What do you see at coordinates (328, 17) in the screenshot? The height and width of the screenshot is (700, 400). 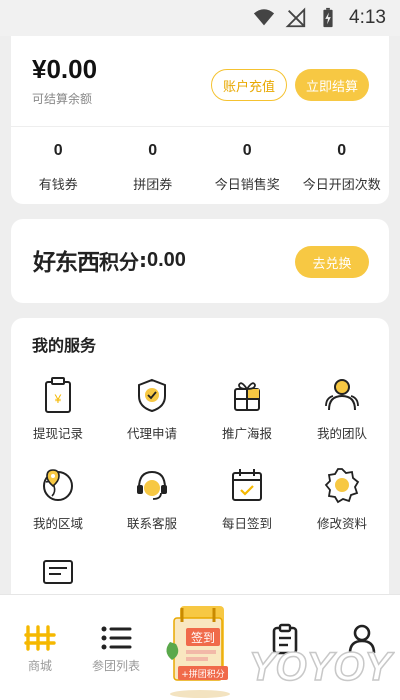 I see `battery-charging-icon` at bounding box center [328, 17].